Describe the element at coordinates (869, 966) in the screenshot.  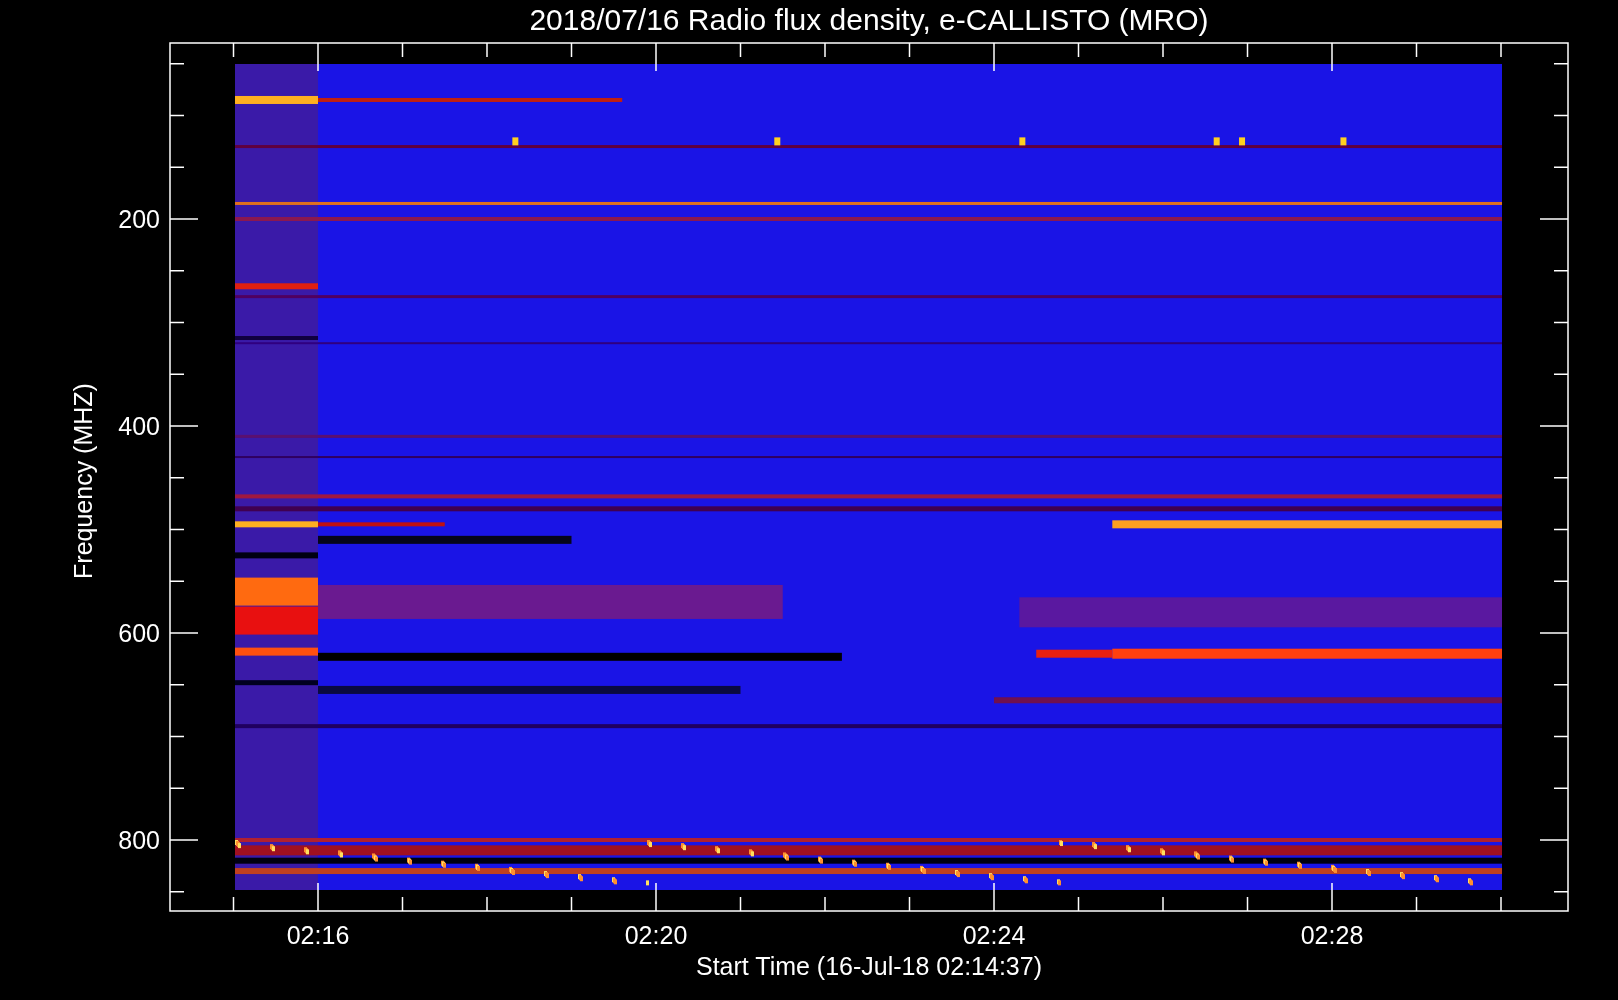
I see `axis-label: Start Time (16-Jul-18 02:14:37)` at that location.